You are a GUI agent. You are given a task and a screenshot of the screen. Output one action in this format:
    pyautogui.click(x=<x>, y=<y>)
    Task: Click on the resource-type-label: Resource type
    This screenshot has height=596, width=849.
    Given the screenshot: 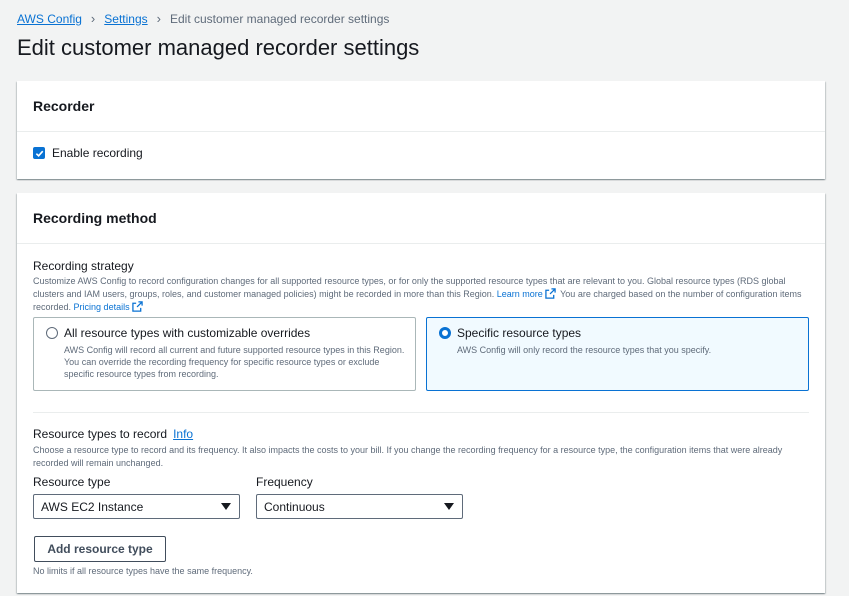 What is the action you would take?
    pyautogui.click(x=72, y=482)
    